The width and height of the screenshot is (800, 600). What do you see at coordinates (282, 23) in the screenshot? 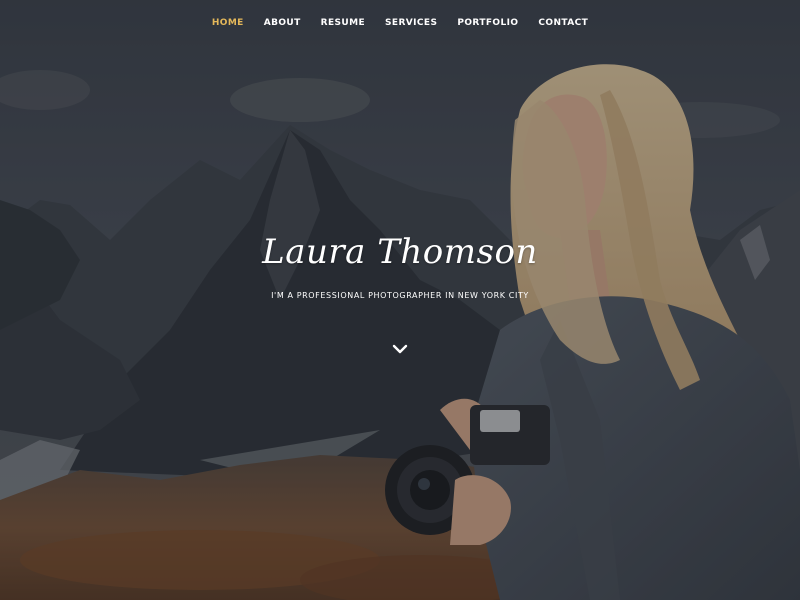
I see `nav-item-about: ABOUT` at bounding box center [282, 23].